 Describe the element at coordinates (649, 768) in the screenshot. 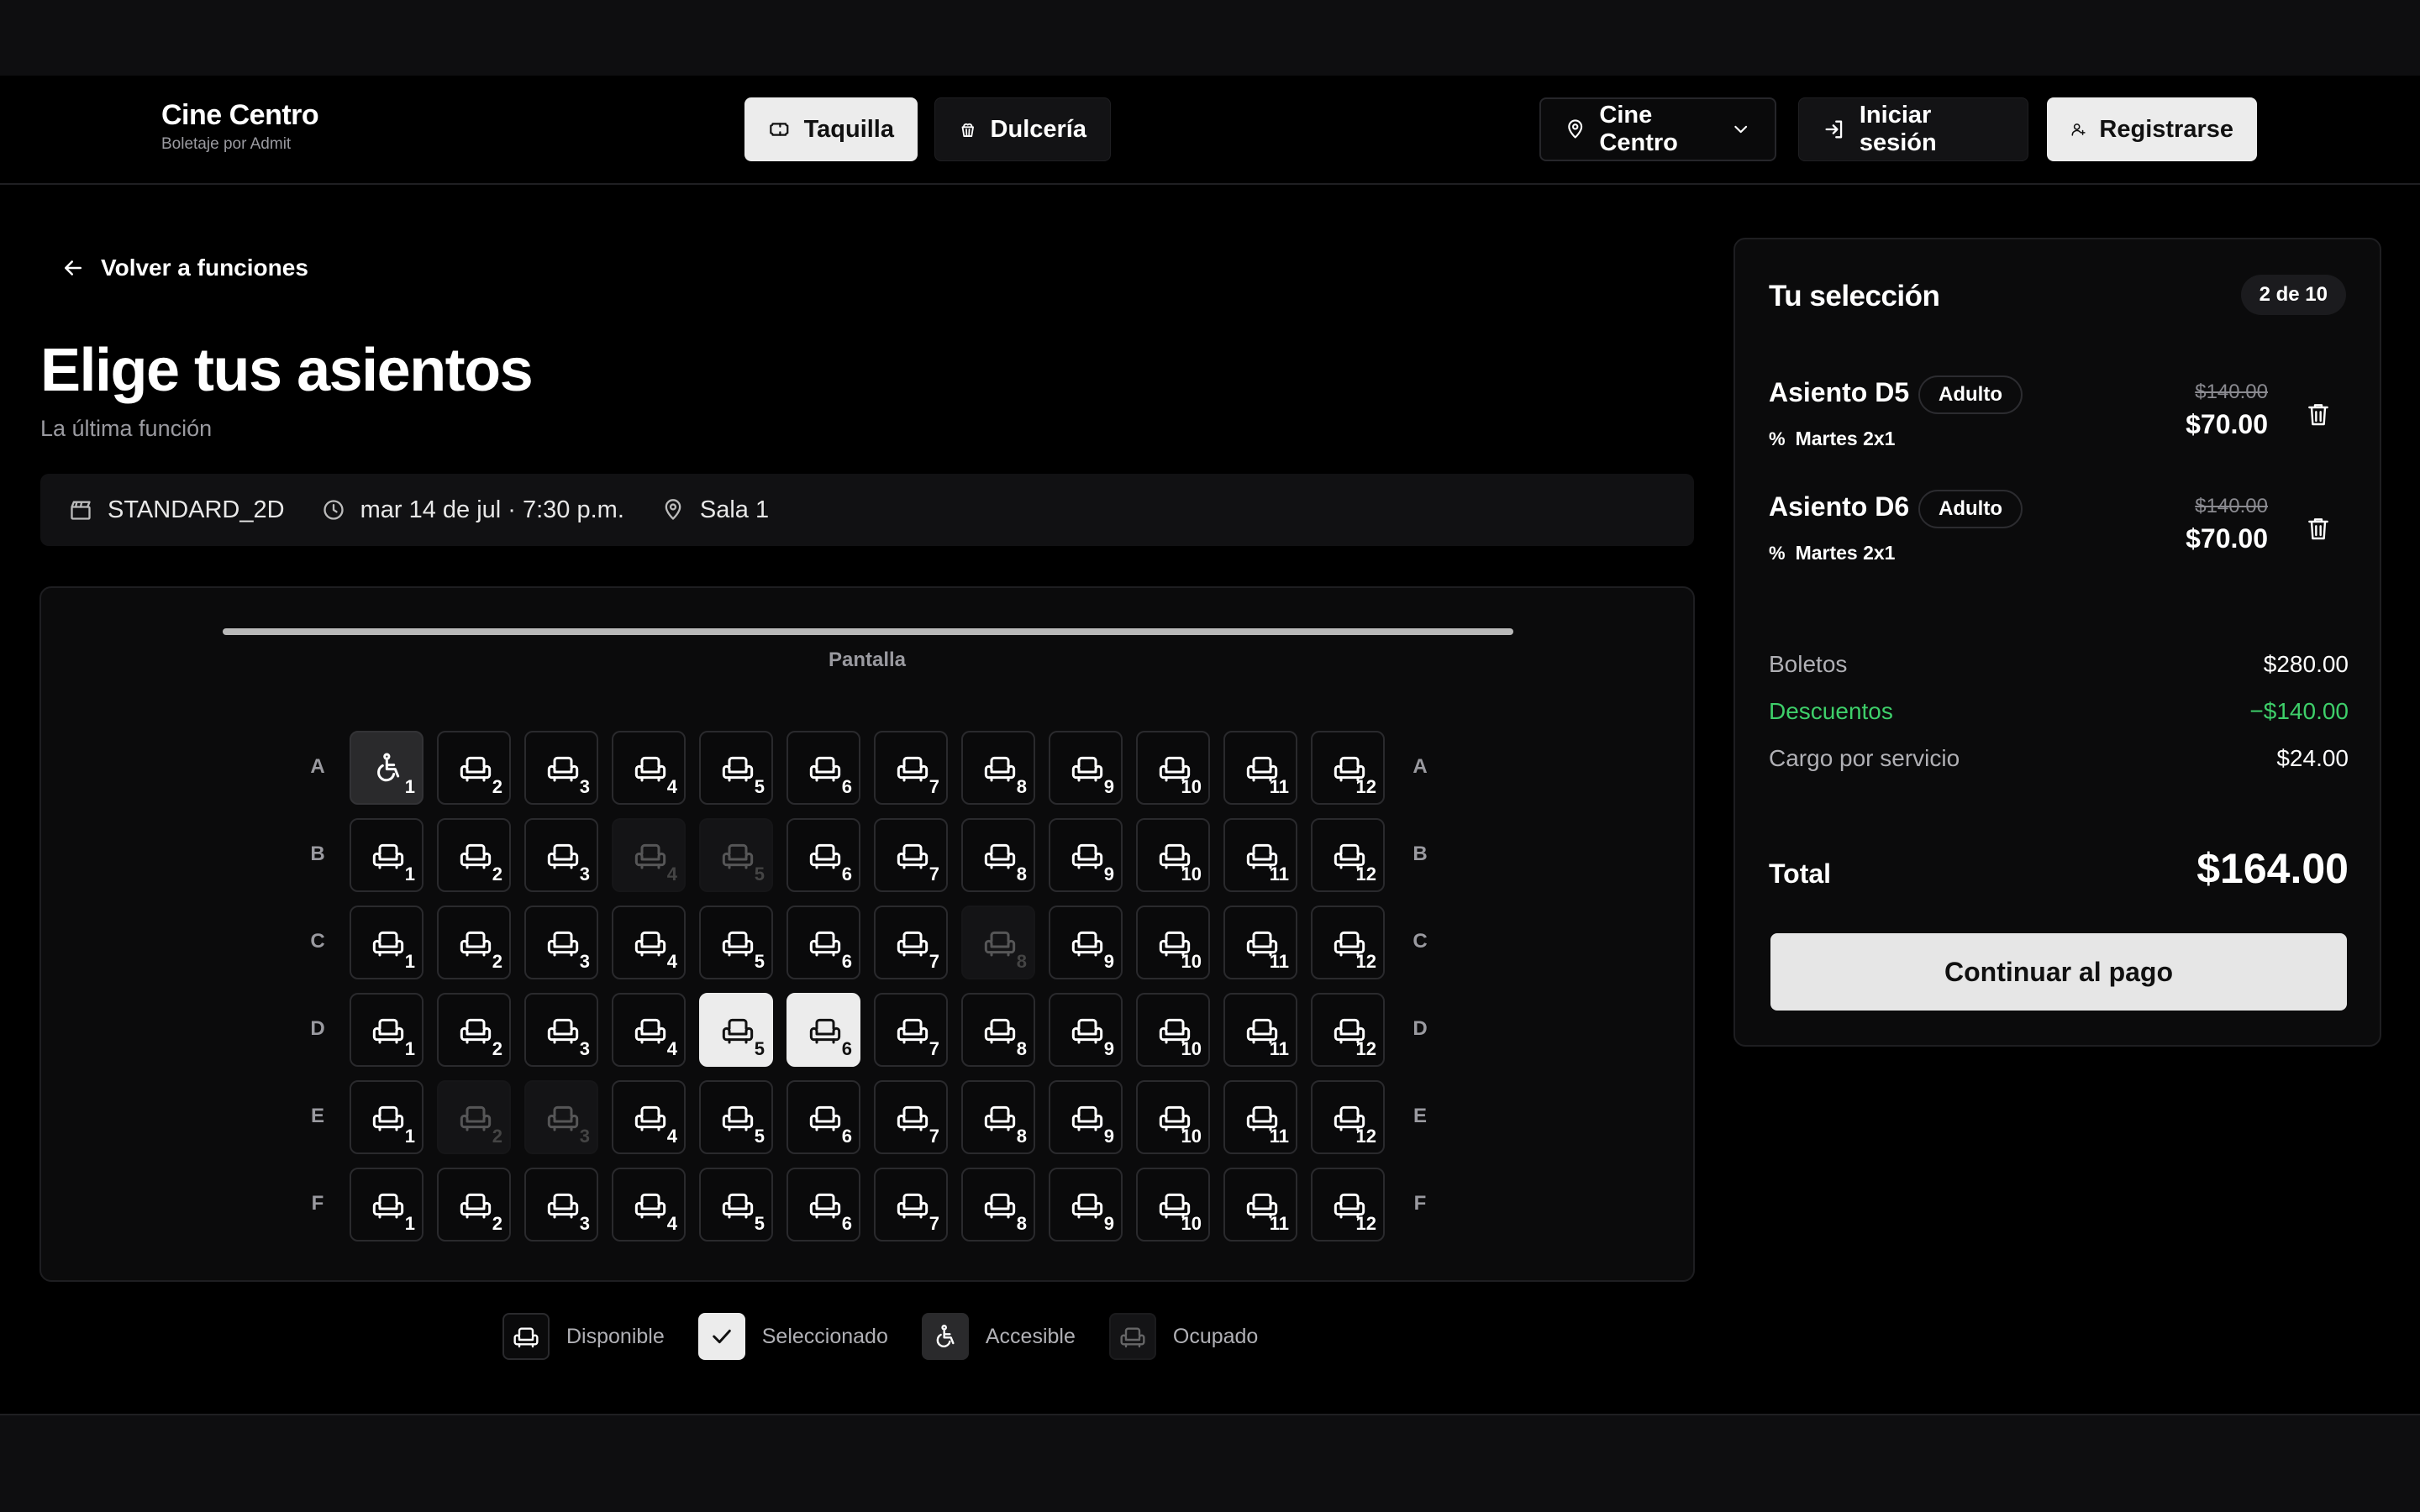

I see `seat-a4: 4` at that location.